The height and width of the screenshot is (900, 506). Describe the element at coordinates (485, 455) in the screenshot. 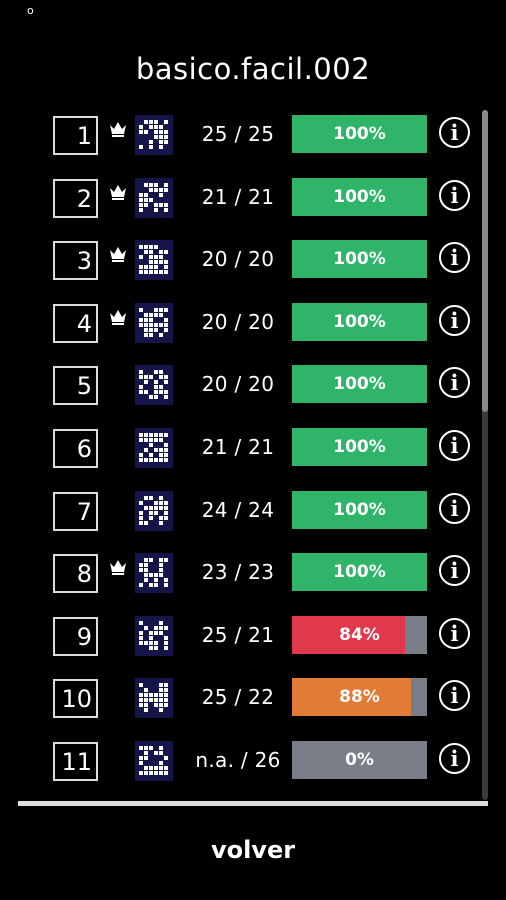

I see `scrollbar` at that location.